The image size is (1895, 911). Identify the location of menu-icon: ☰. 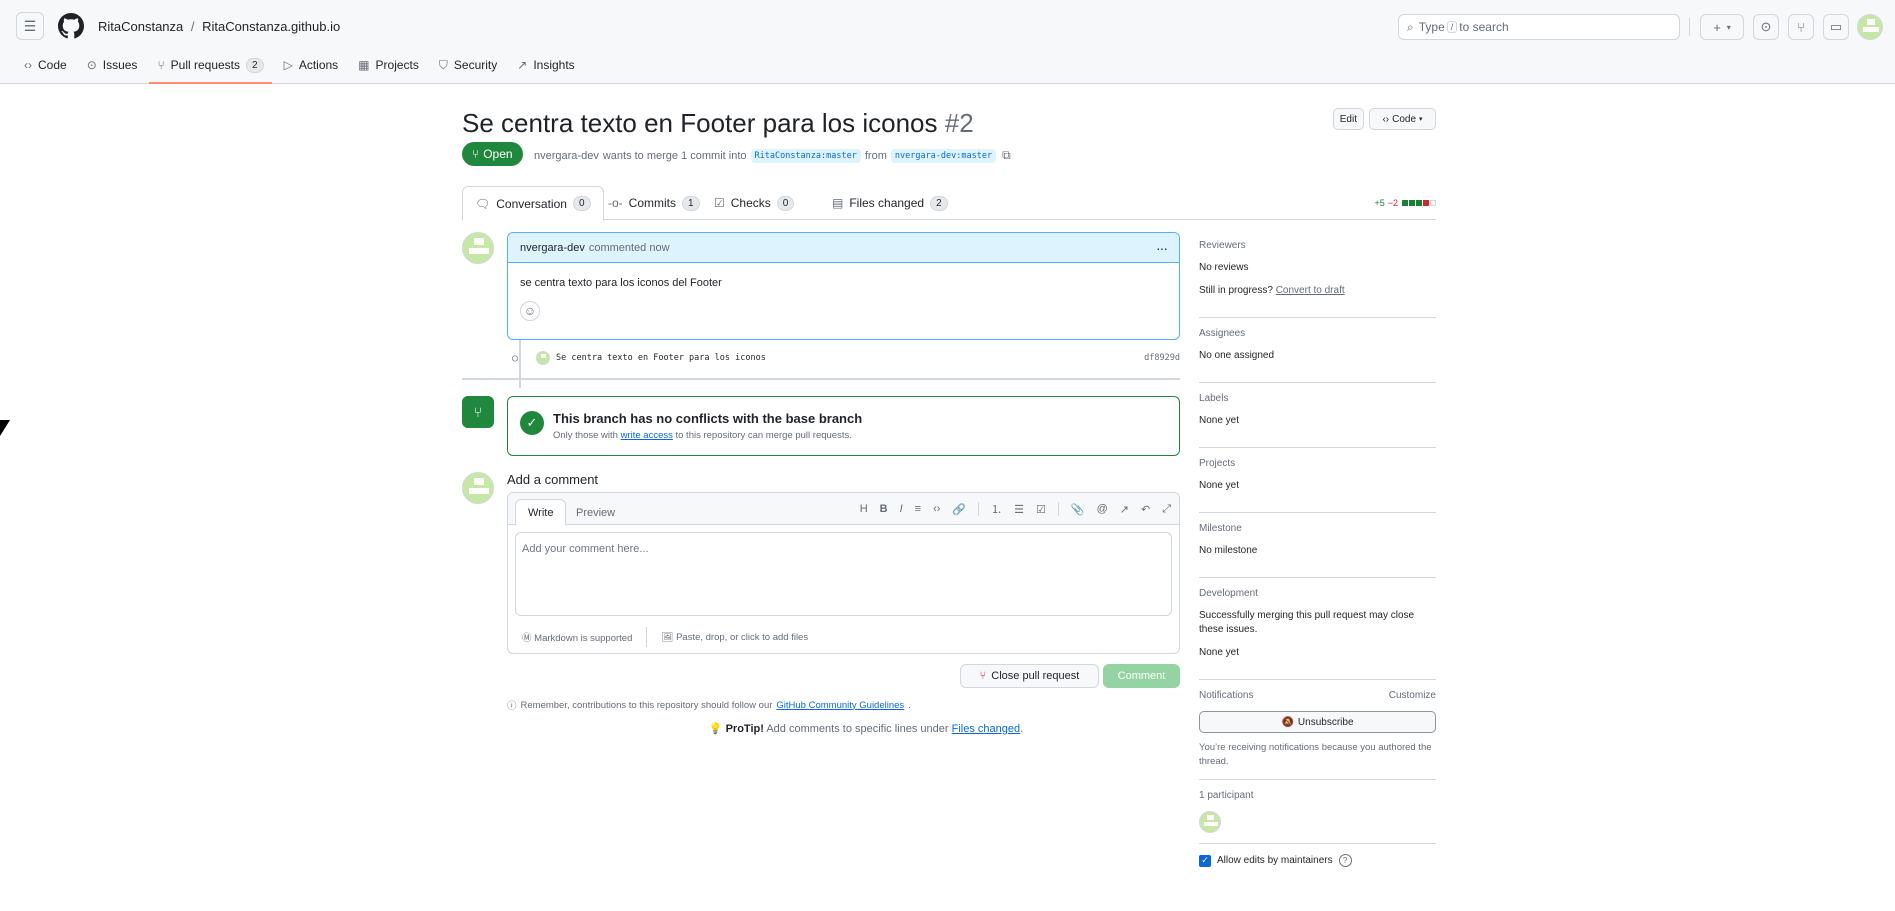
(30, 26).